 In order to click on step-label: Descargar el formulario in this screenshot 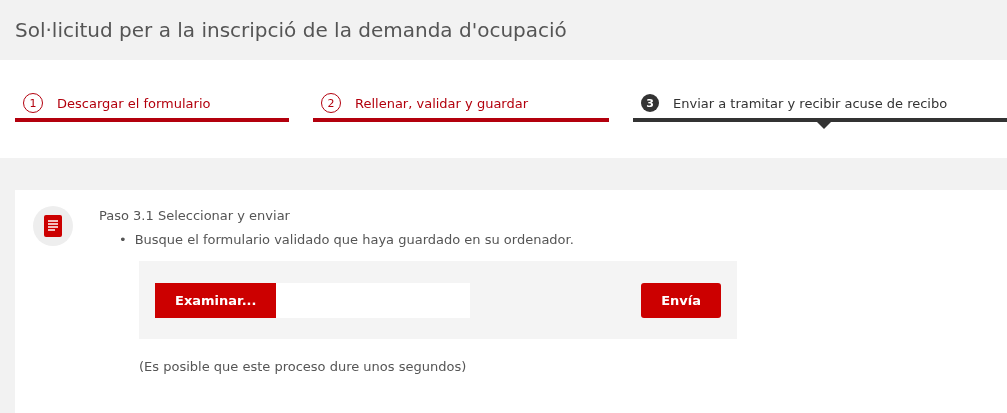, I will do `click(134, 103)`.